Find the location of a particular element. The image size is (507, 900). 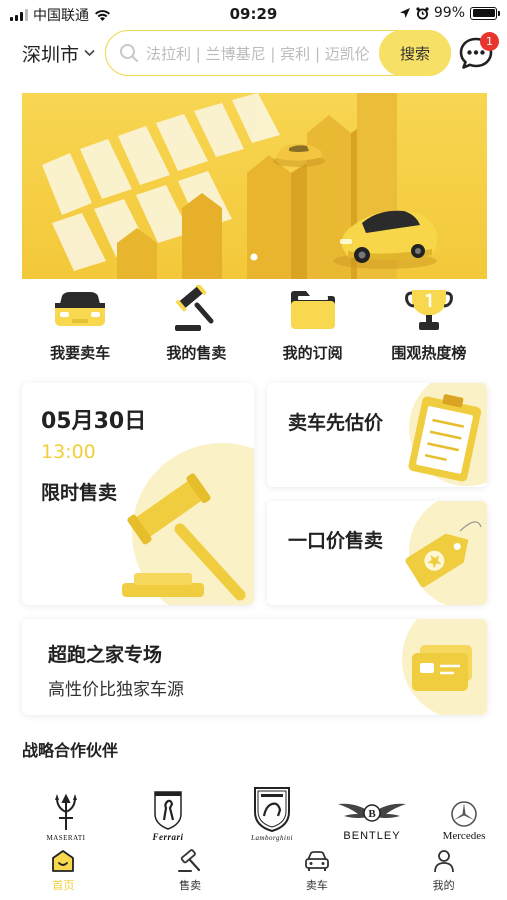

city-label: 深圳市 is located at coordinates (51, 54).